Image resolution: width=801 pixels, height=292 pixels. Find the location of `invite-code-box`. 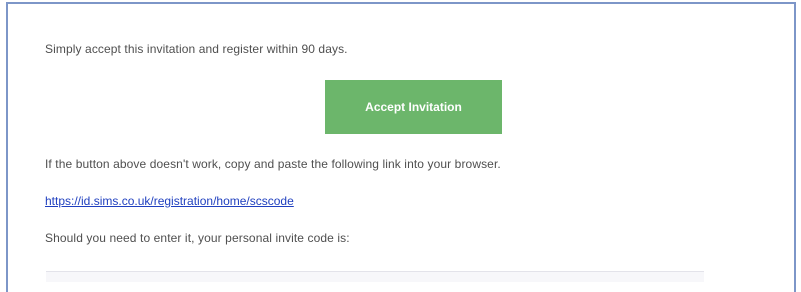

invite-code-box is located at coordinates (375, 276).